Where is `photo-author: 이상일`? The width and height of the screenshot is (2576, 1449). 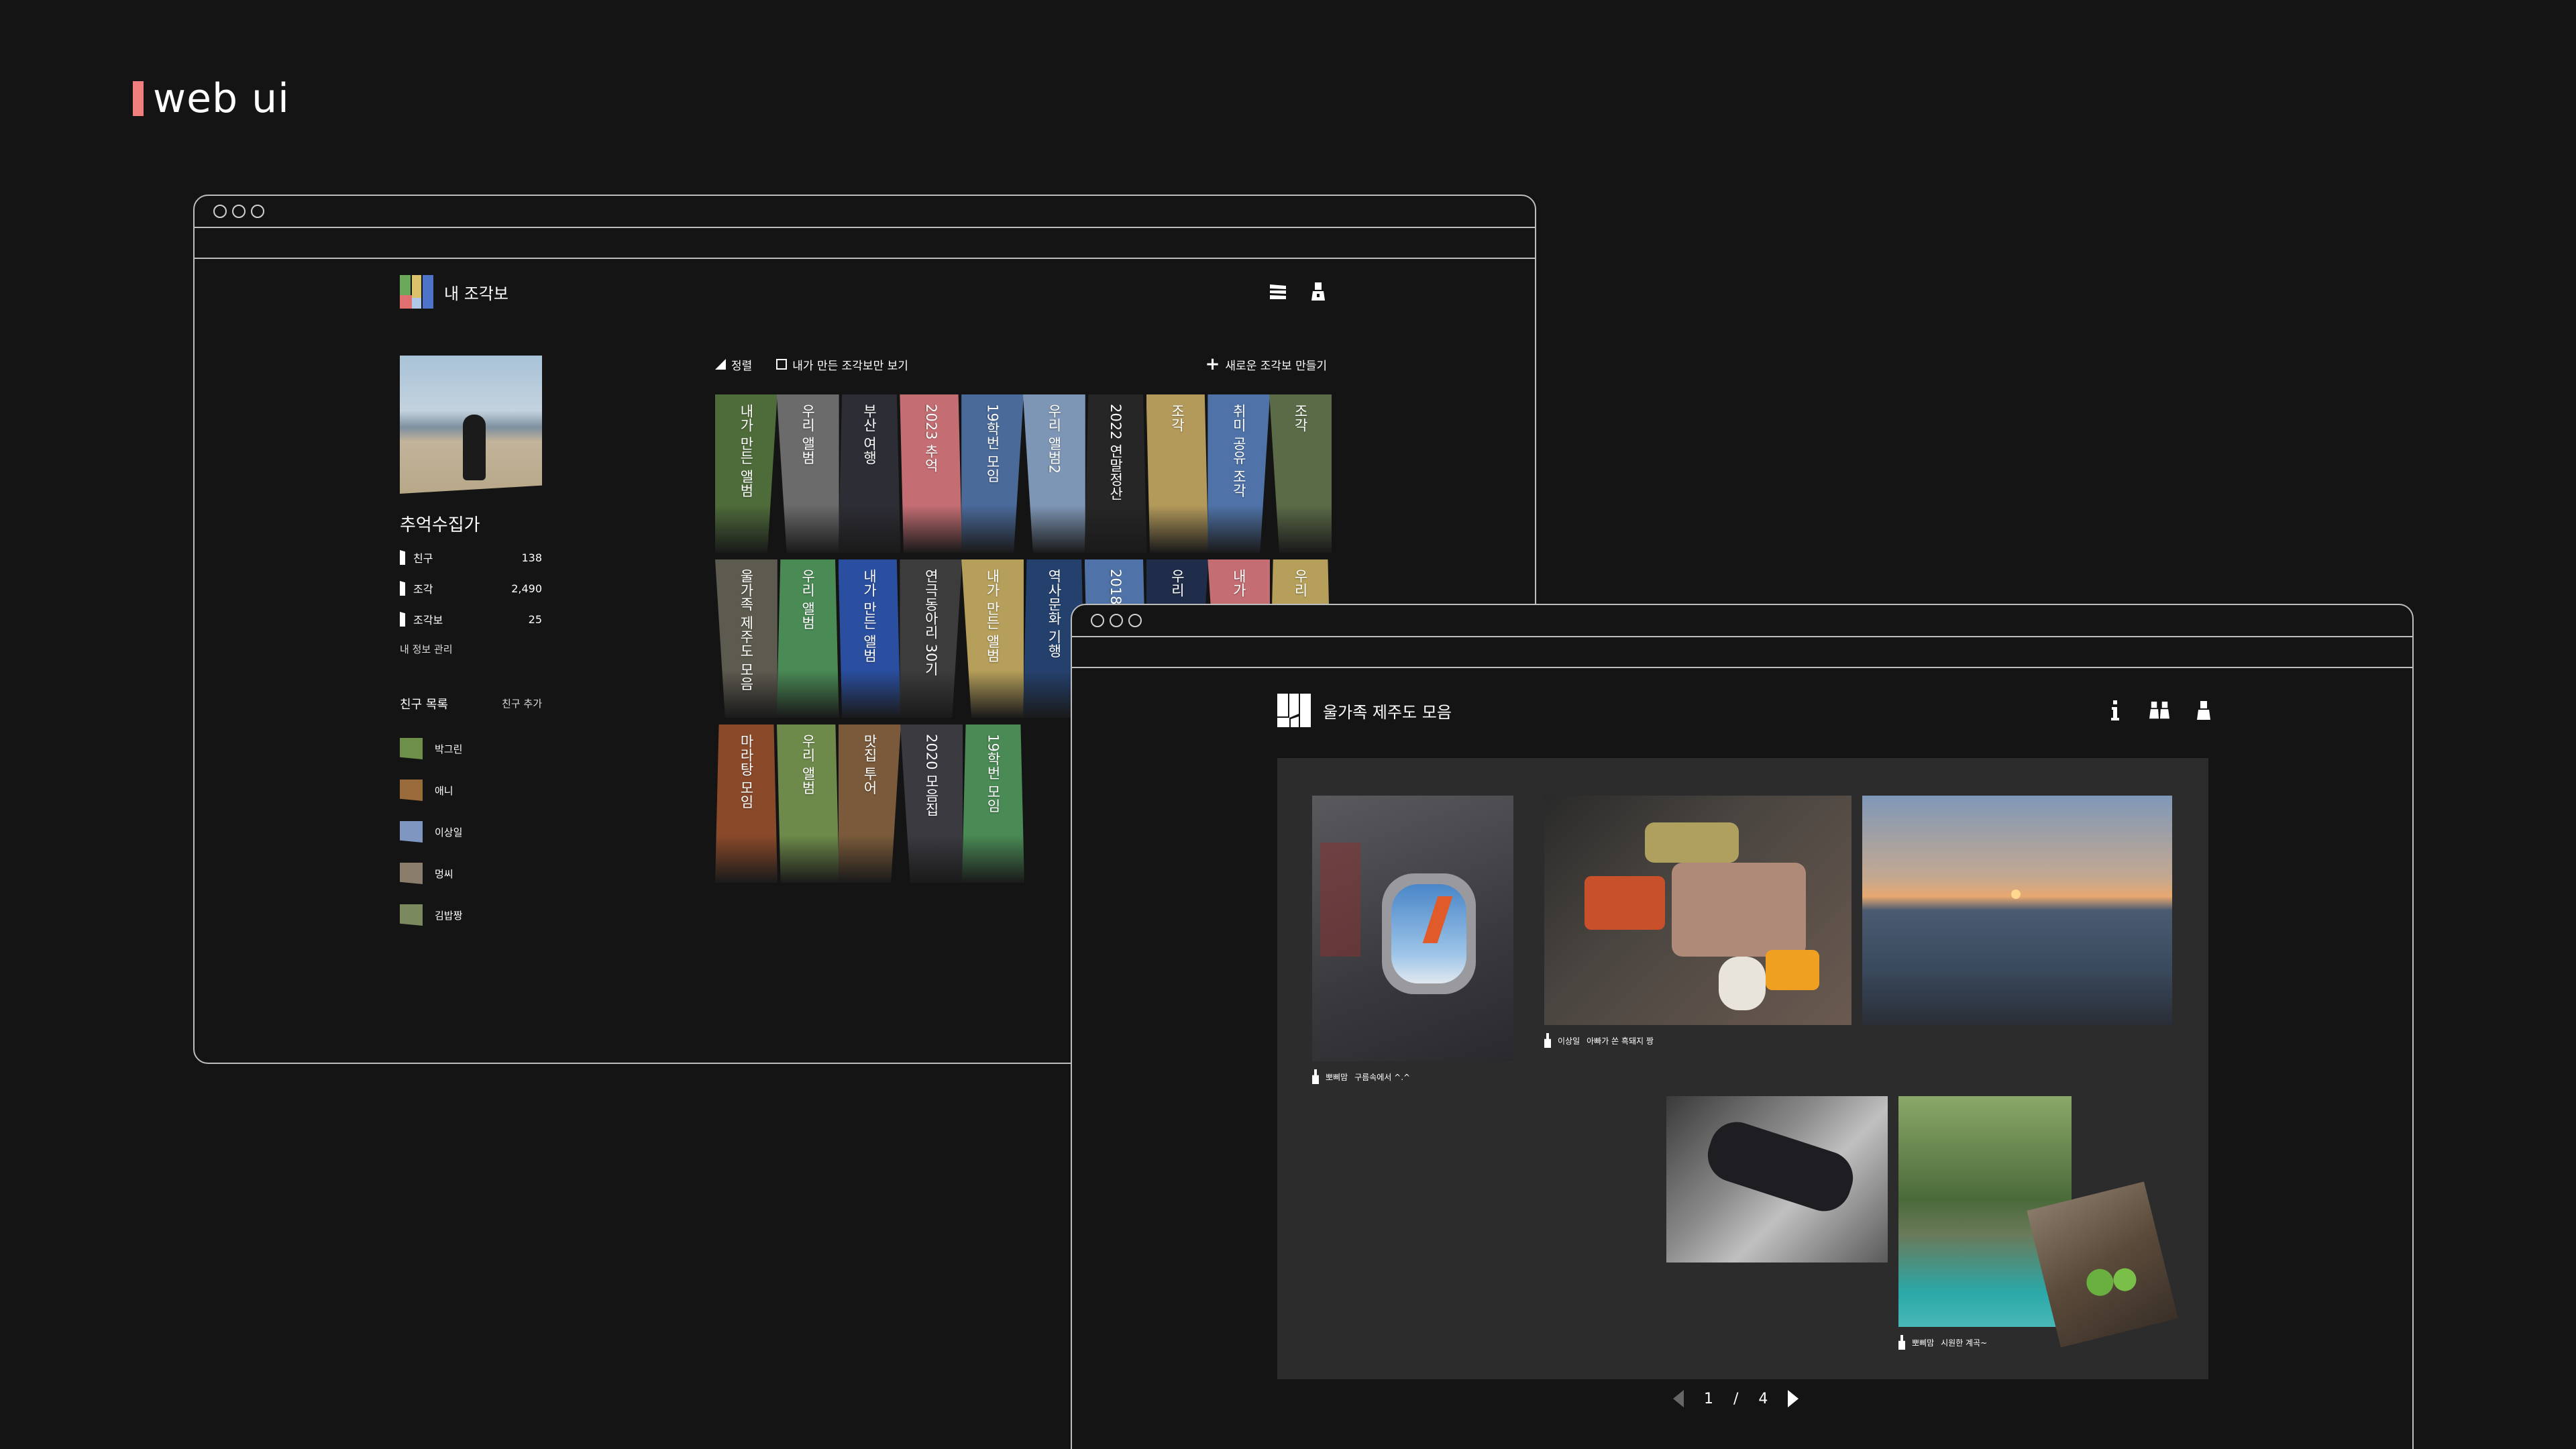 photo-author: 이상일 is located at coordinates (1569, 1041).